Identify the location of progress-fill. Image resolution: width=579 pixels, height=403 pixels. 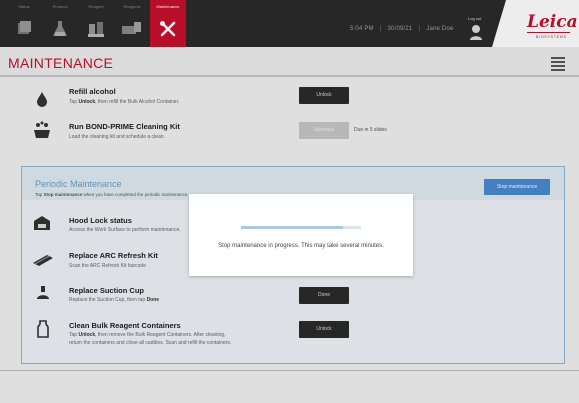
(292, 227).